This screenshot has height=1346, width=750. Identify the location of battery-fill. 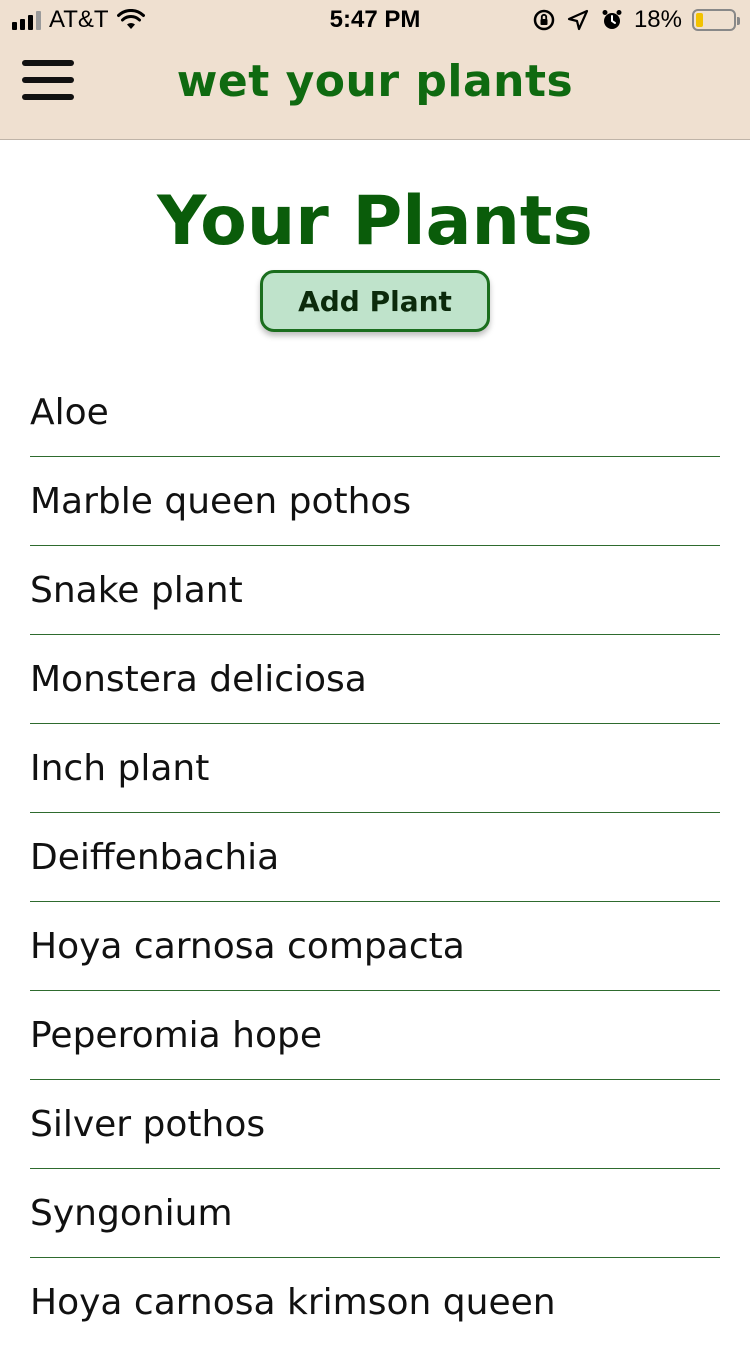
(700, 20).